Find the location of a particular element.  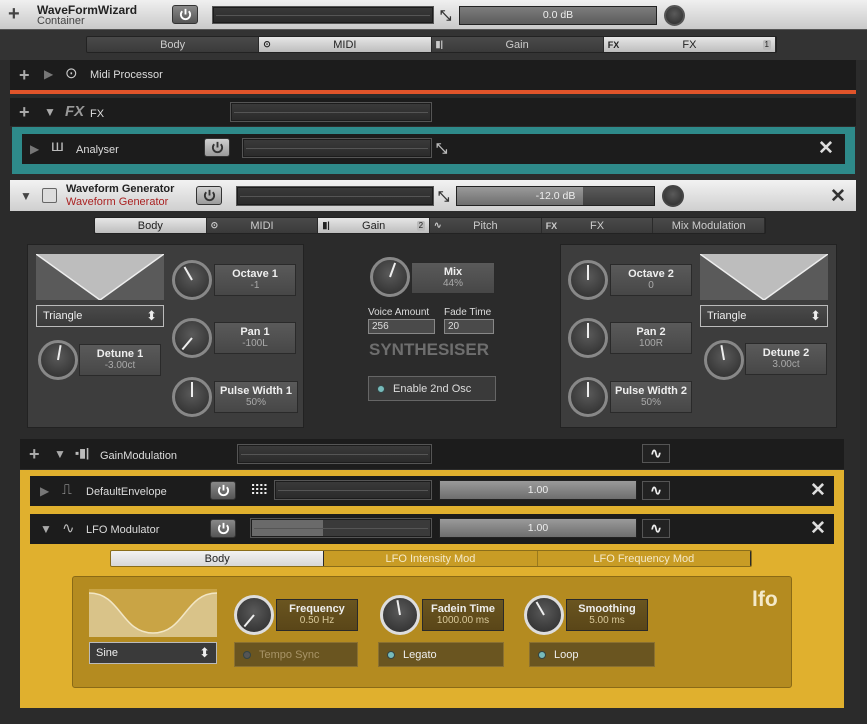

detune2-knob is located at coordinates (724, 360).